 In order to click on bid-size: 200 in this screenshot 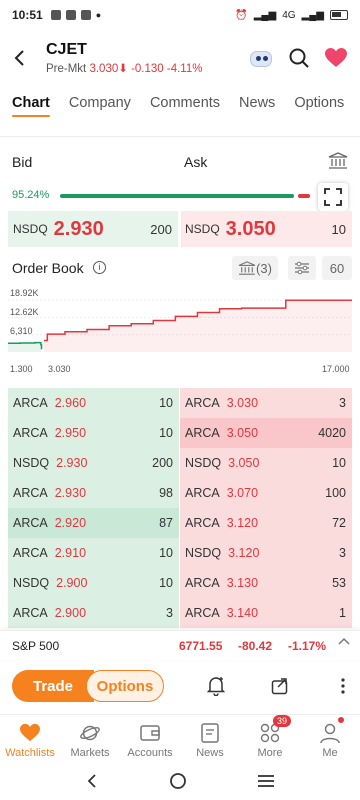, I will do `click(162, 463)`.